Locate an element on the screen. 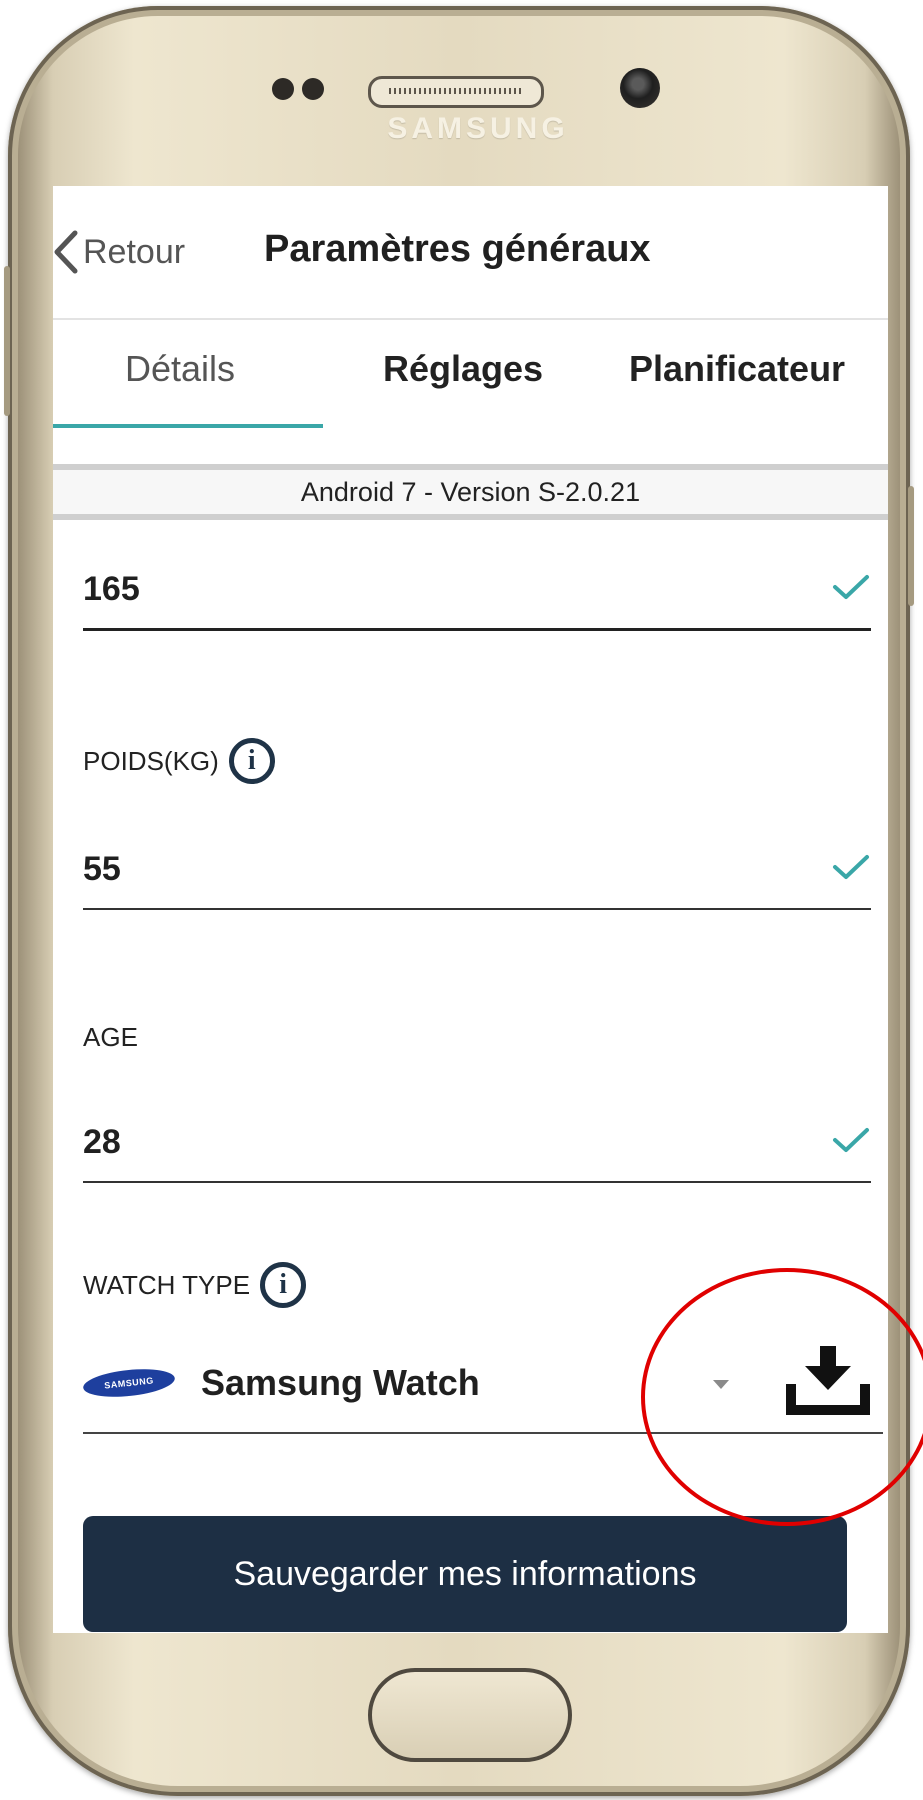  back-button: Retour is located at coordinates (119, 252).